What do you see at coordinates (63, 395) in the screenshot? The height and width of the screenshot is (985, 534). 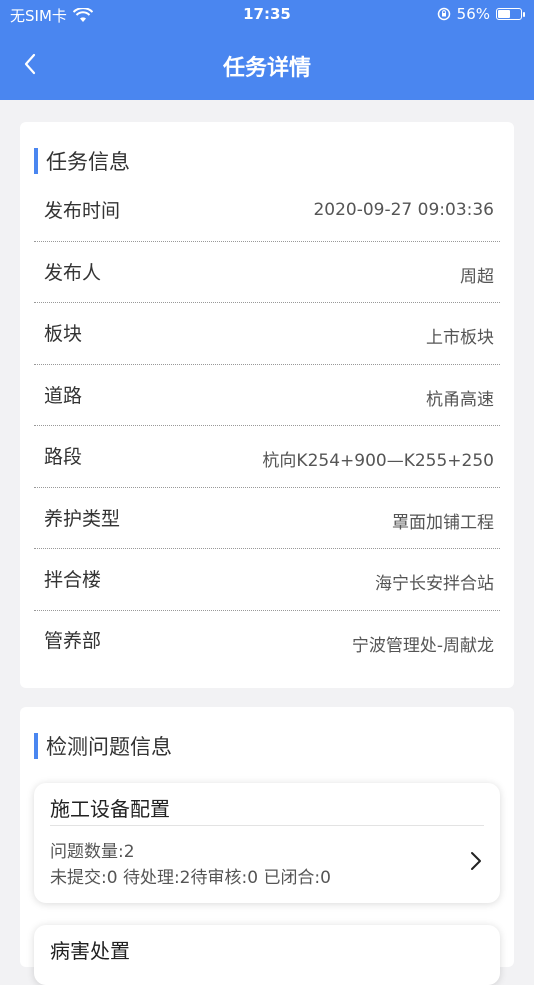 I see `row-label: 道路` at bounding box center [63, 395].